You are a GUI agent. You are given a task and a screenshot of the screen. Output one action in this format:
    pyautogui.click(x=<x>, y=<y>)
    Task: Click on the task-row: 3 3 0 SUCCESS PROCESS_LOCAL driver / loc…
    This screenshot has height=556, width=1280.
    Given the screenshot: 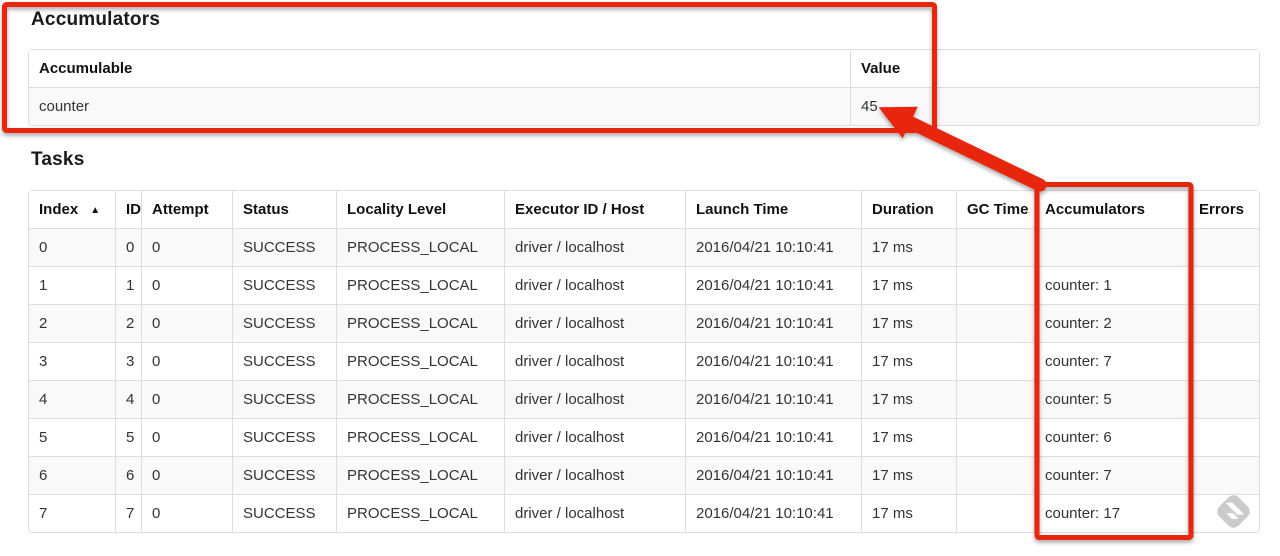 What is the action you would take?
    pyautogui.click(x=644, y=361)
    